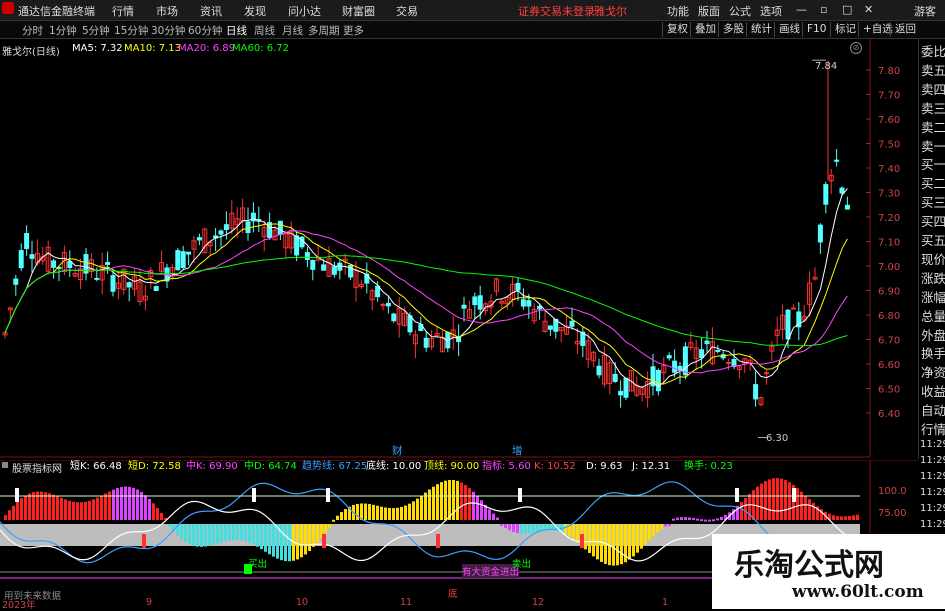 This screenshot has height=611, width=945. I want to click on tool-button: 统计, so click(759, 29).